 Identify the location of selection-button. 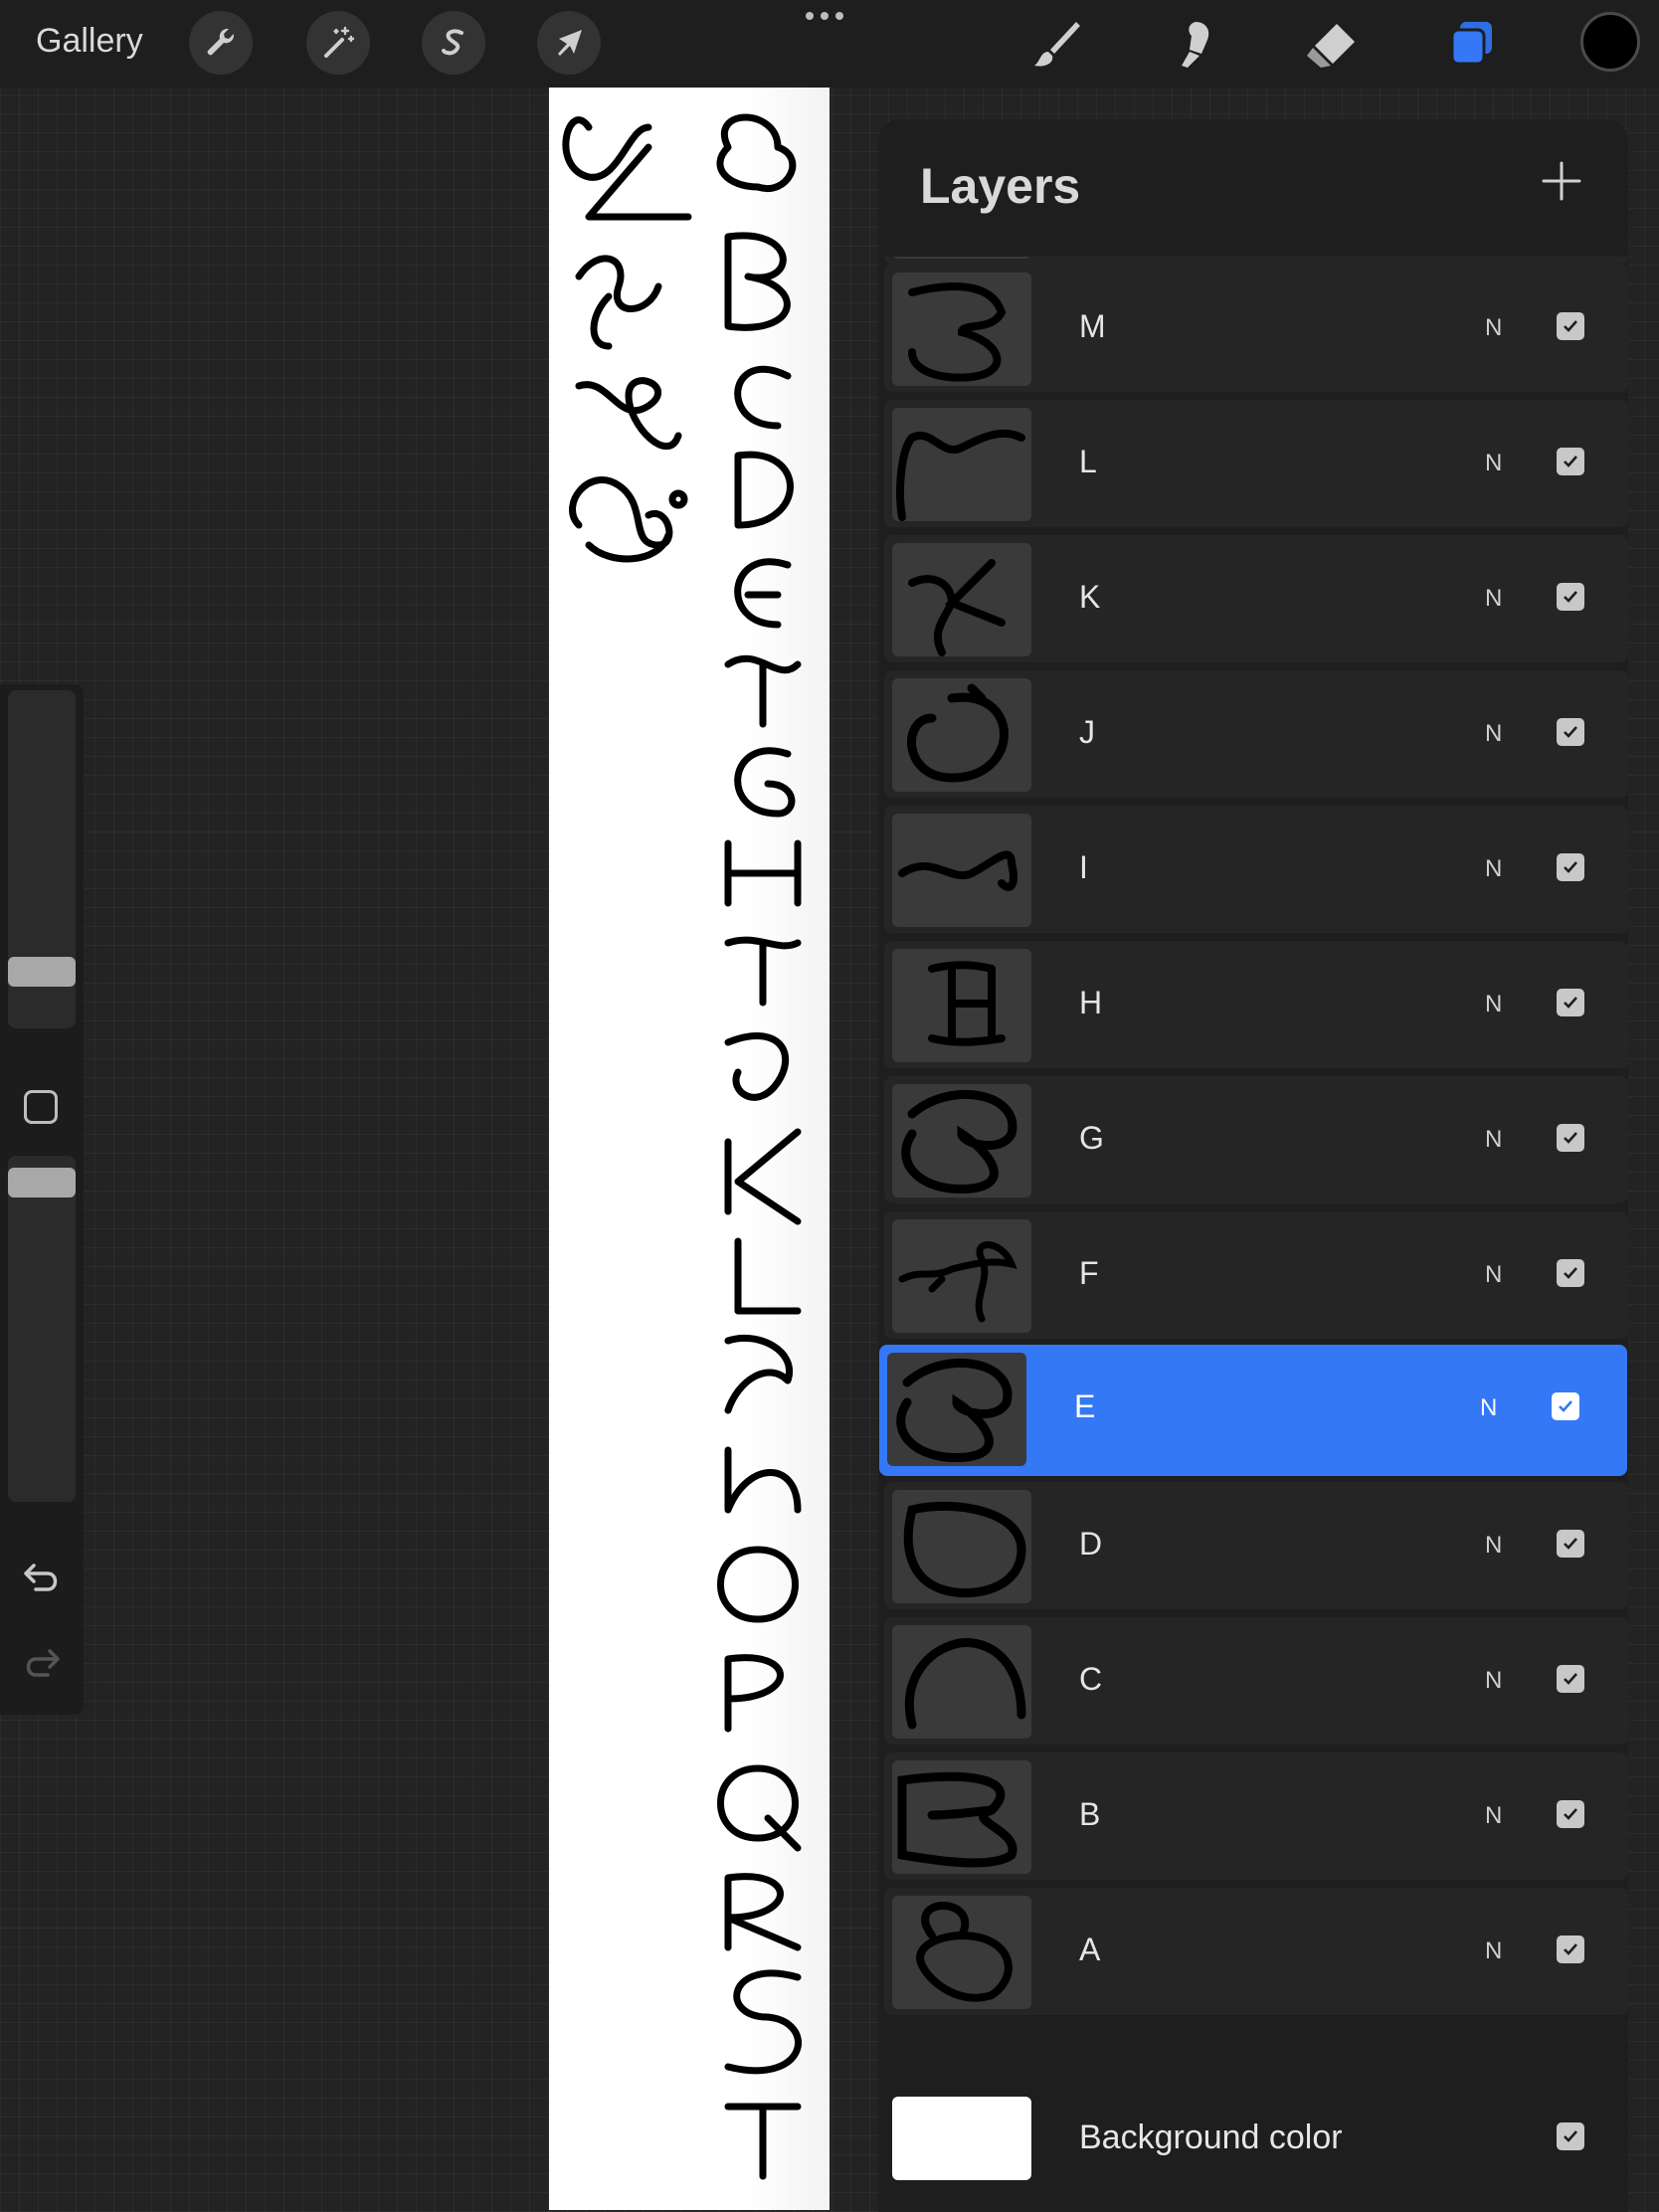
(453, 43).